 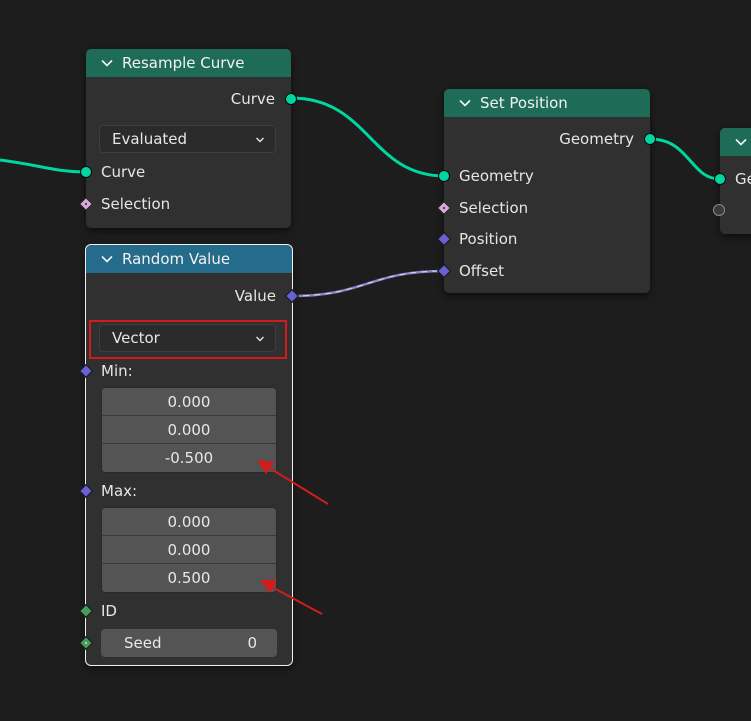 I want to click on max-vector-field: 0.000 0.000 0.500, so click(x=189, y=550).